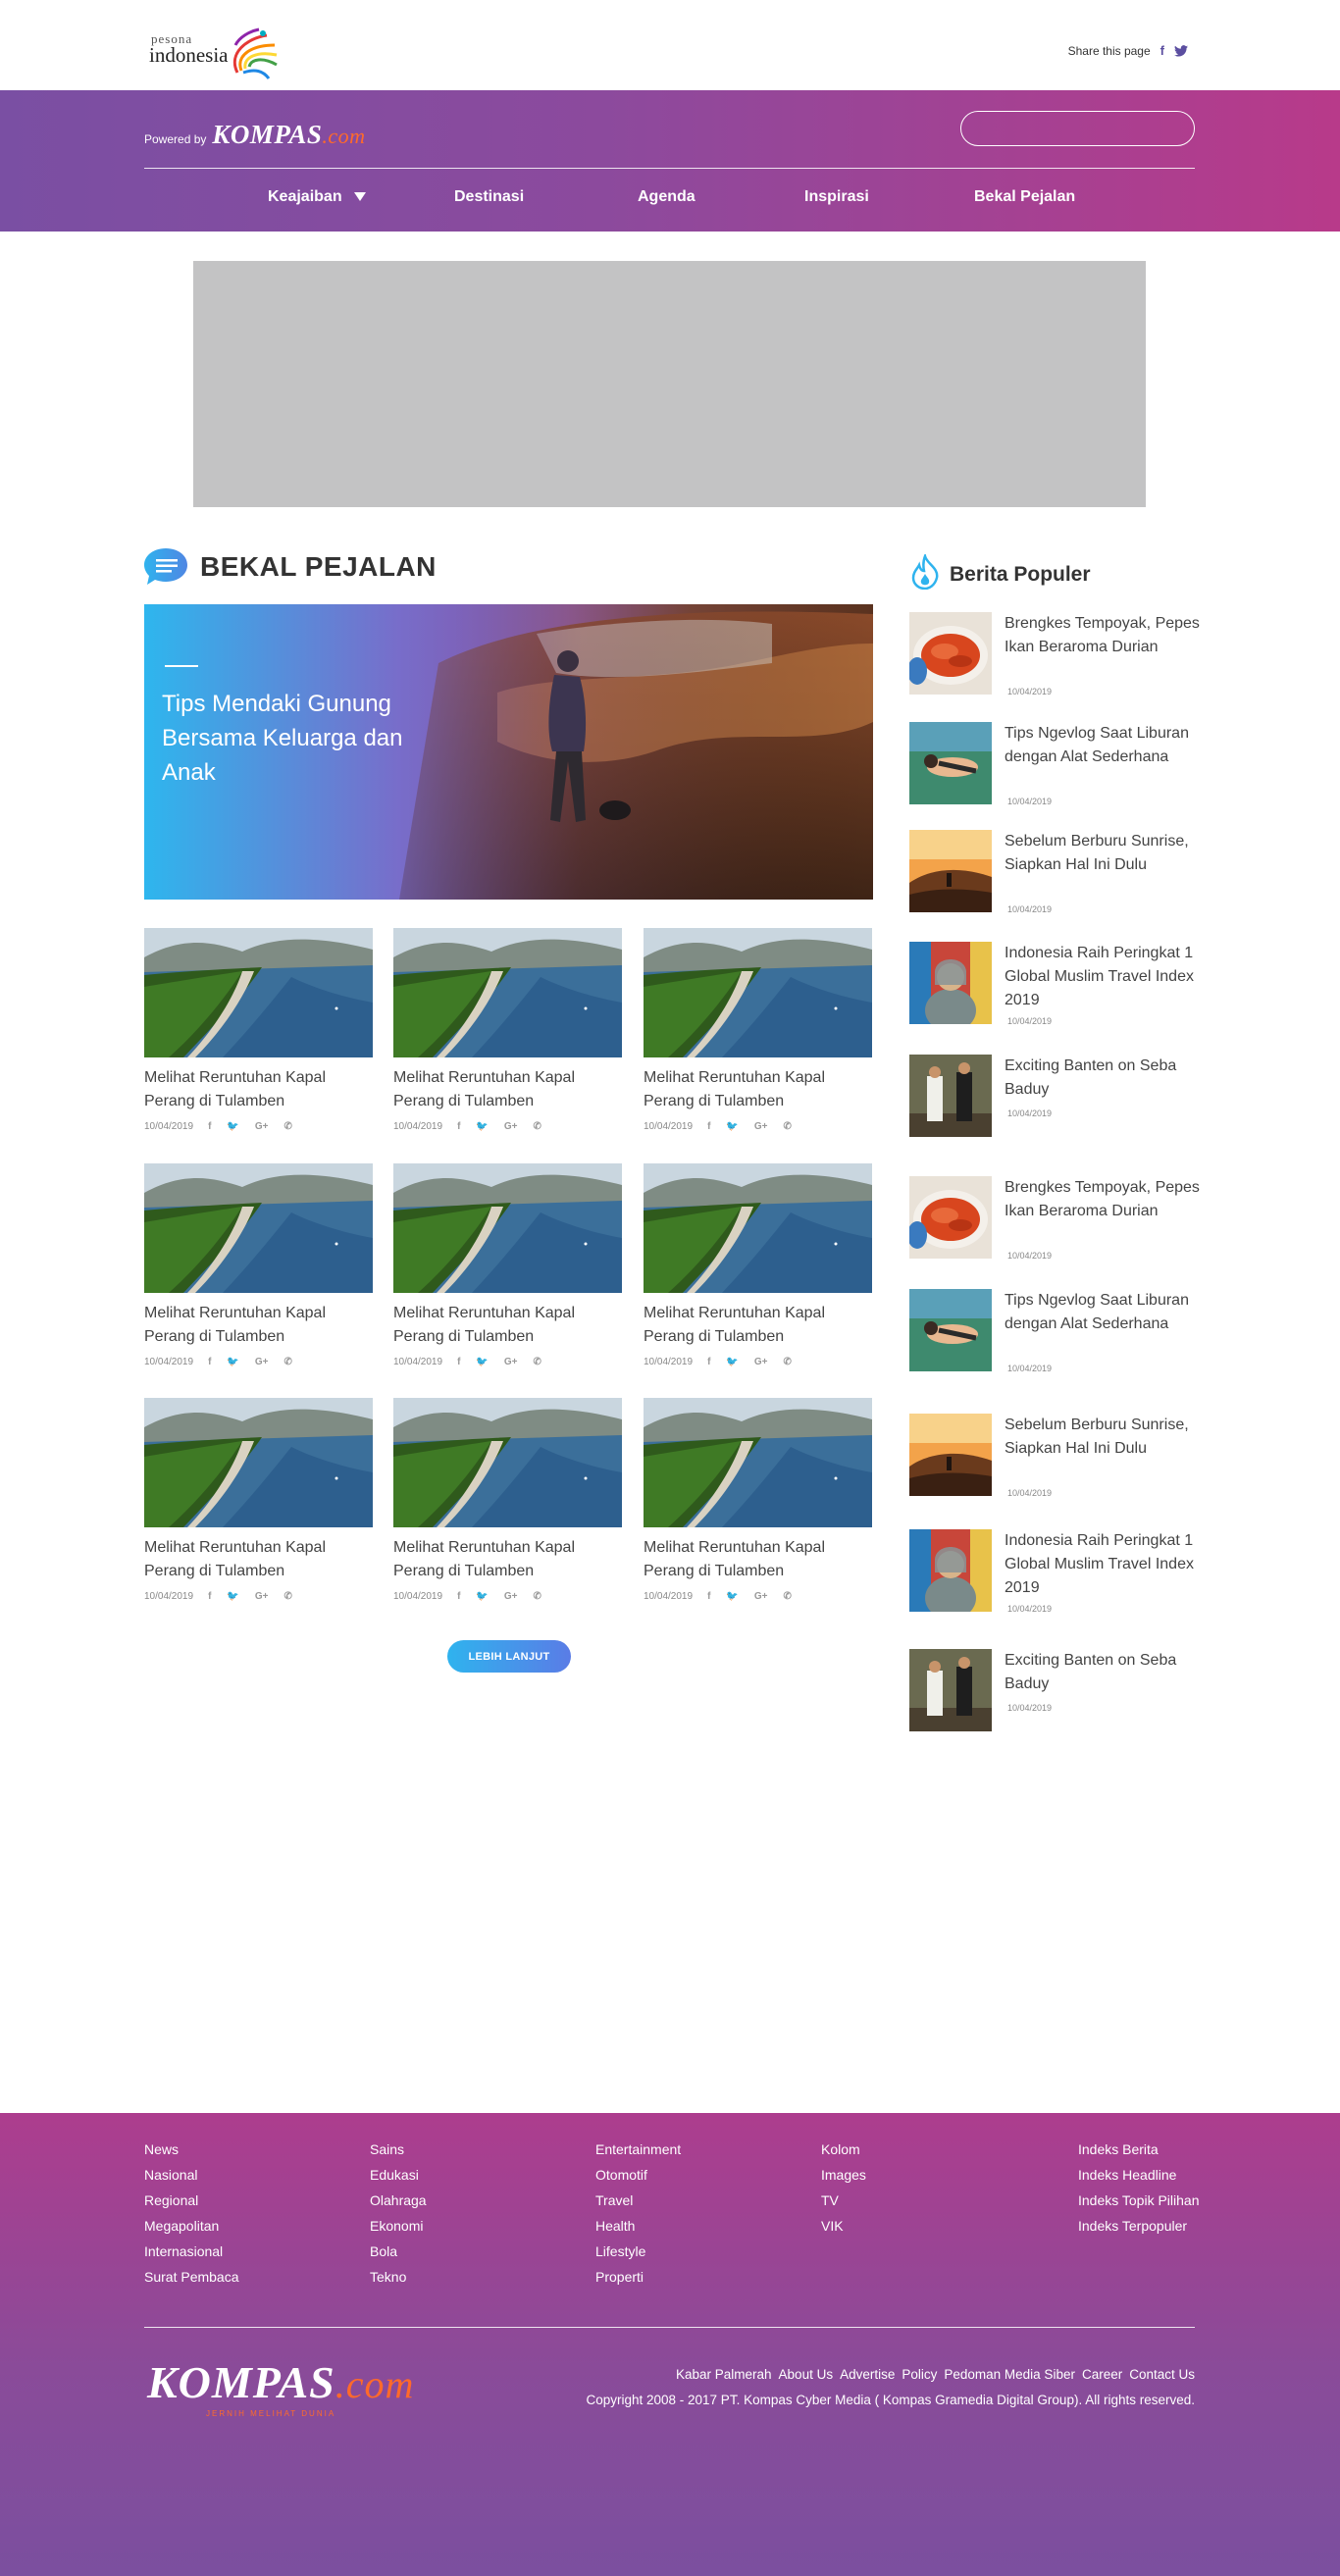 This screenshot has height=2576, width=1340. What do you see at coordinates (399, 2175) in the screenshot?
I see `footer-link: Edukasi` at bounding box center [399, 2175].